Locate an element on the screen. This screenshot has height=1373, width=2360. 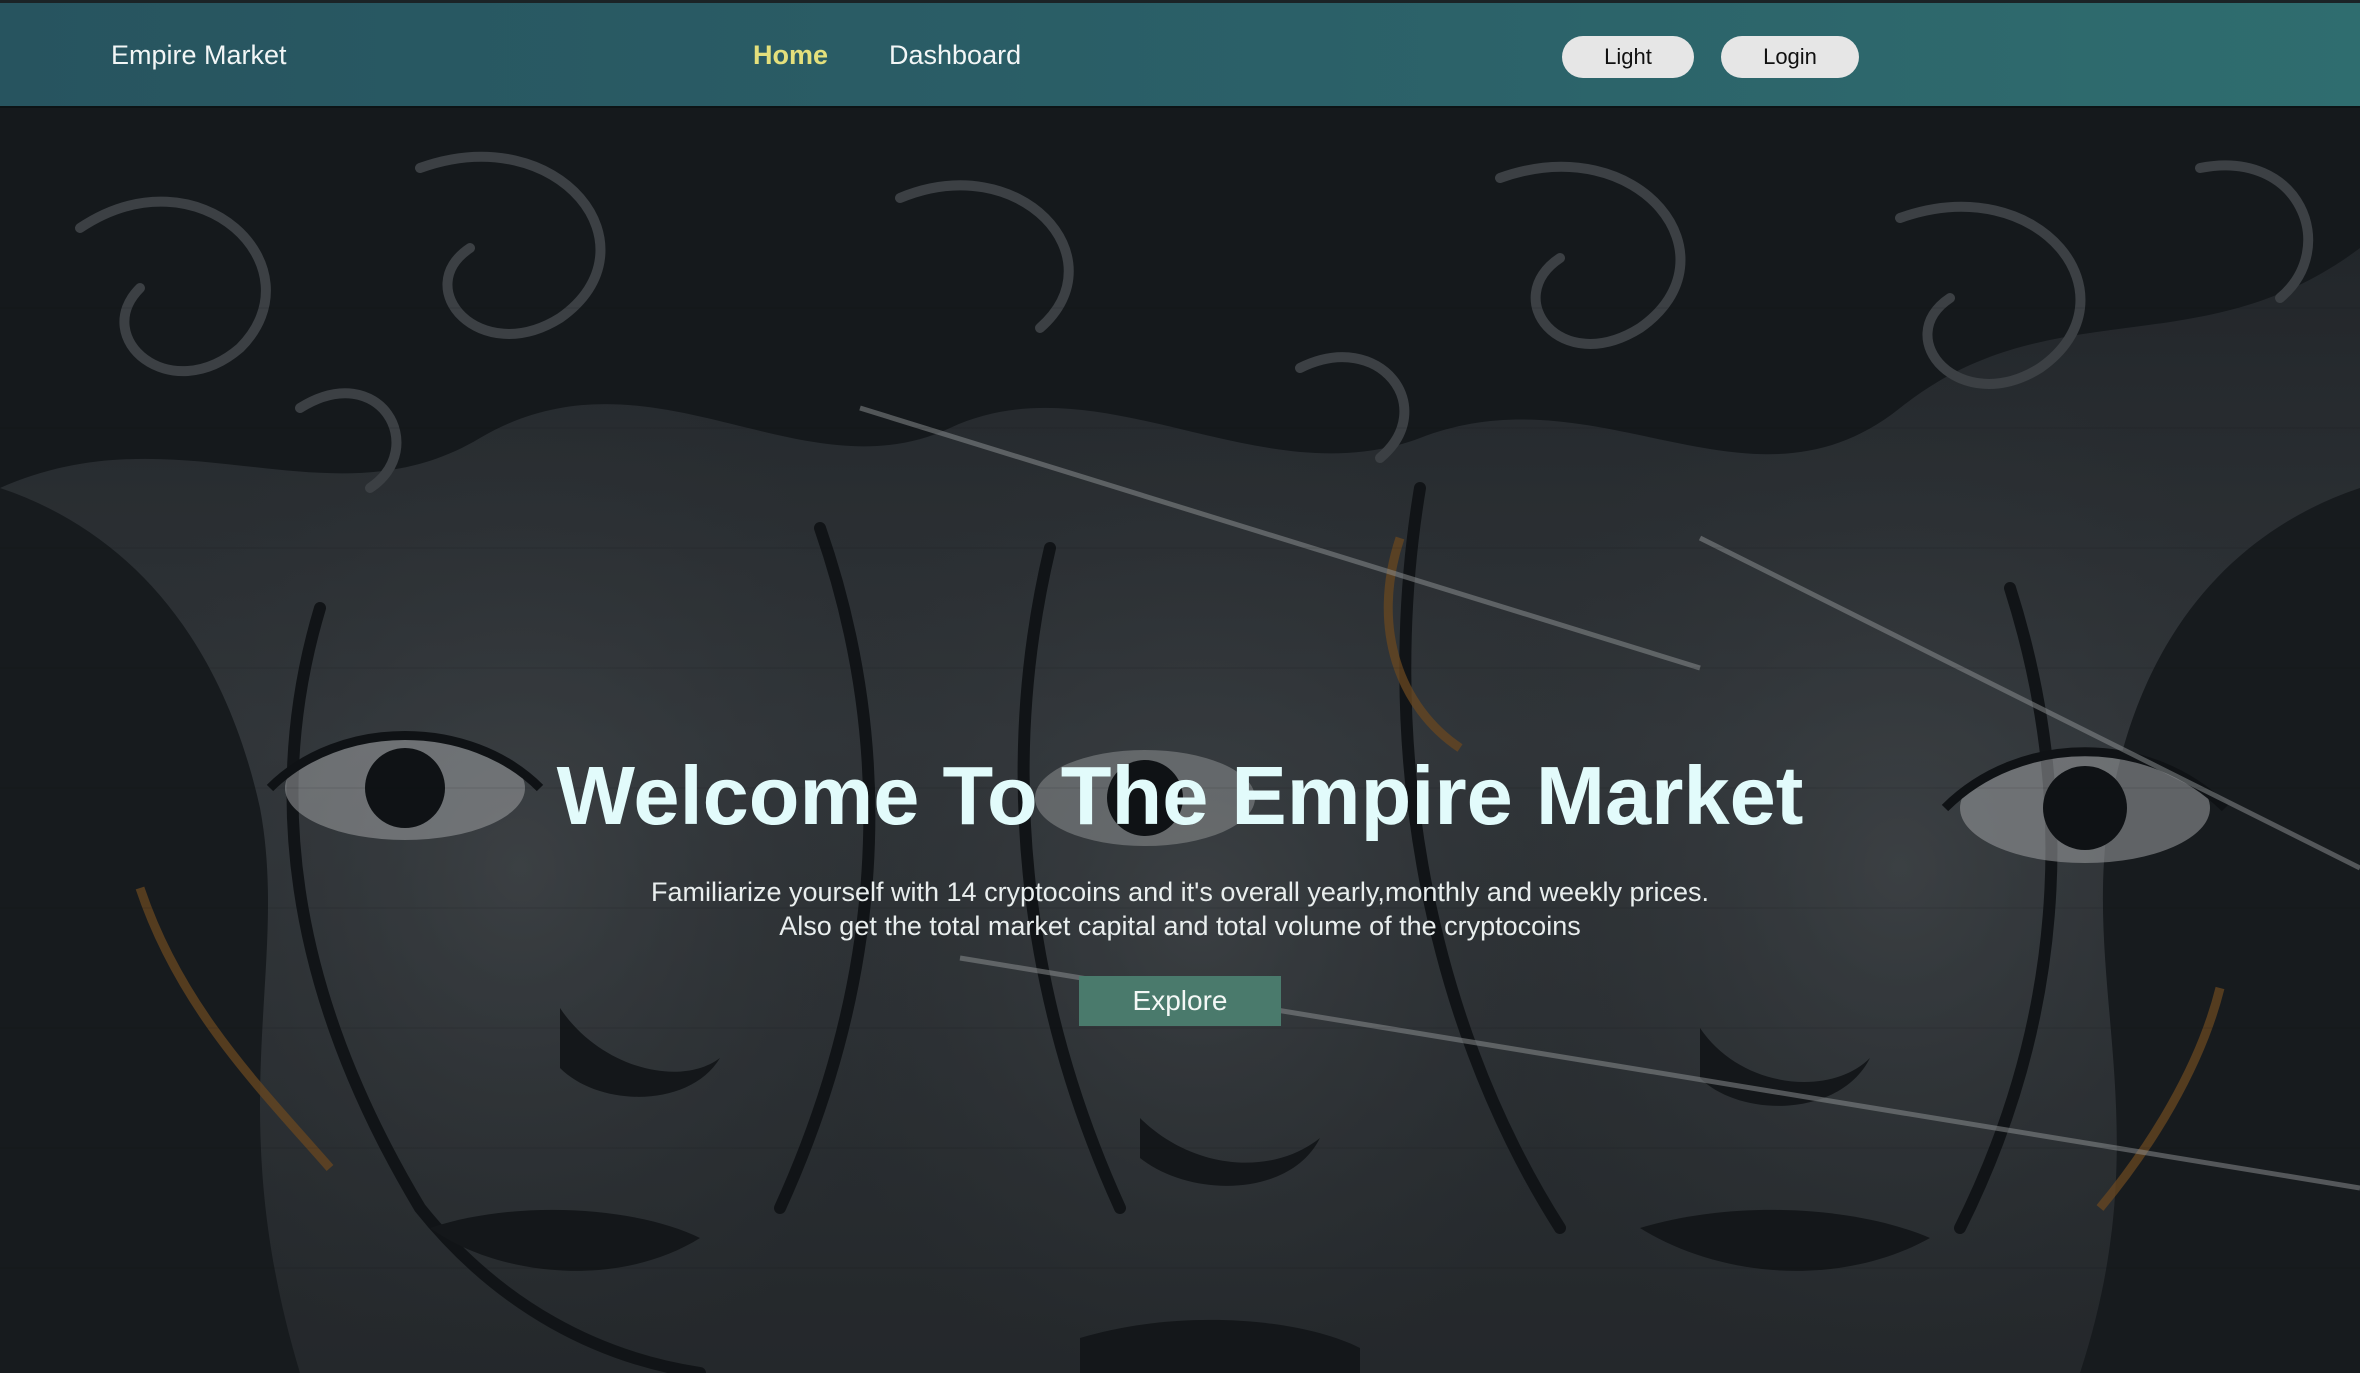
theme-toggle-button: Light is located at coordinates (1628, 57).